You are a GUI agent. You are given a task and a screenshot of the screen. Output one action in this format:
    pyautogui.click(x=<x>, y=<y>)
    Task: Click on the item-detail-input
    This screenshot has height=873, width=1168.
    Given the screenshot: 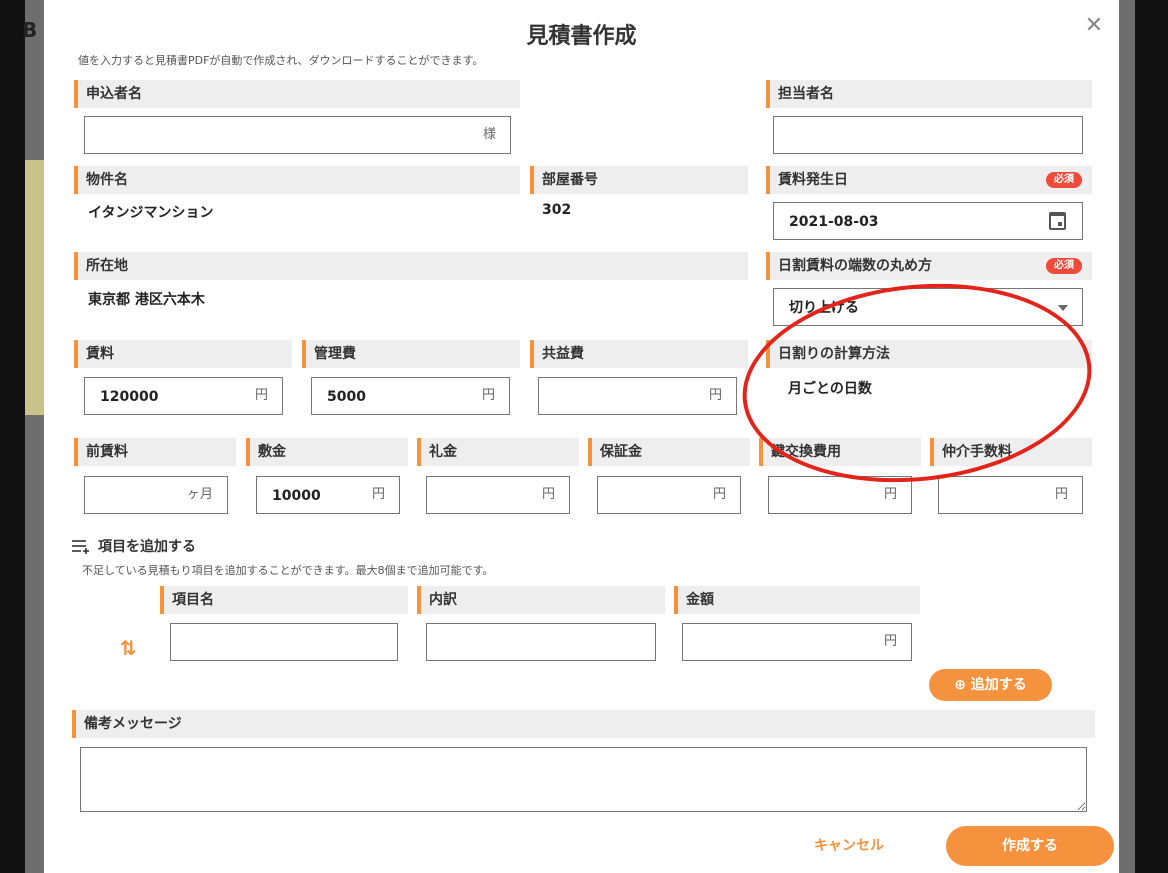 What is the action you would take?
    pyautogui.click(x=541, y=642)
    